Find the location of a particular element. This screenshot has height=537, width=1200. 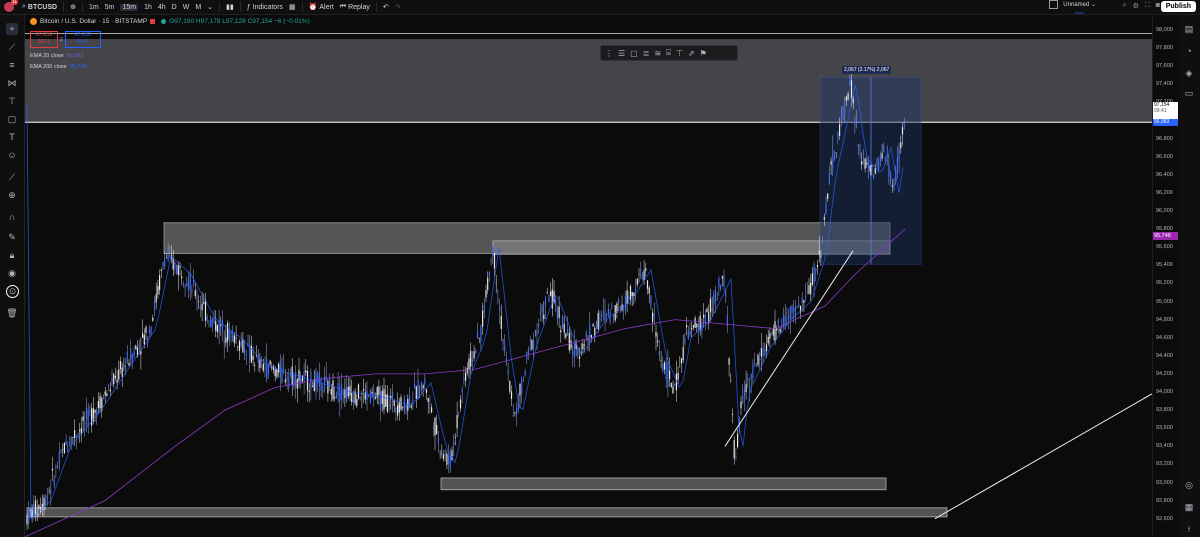

measure-label: 2,067 (2.17%) 2,067 is located at coordinates (867, 70).